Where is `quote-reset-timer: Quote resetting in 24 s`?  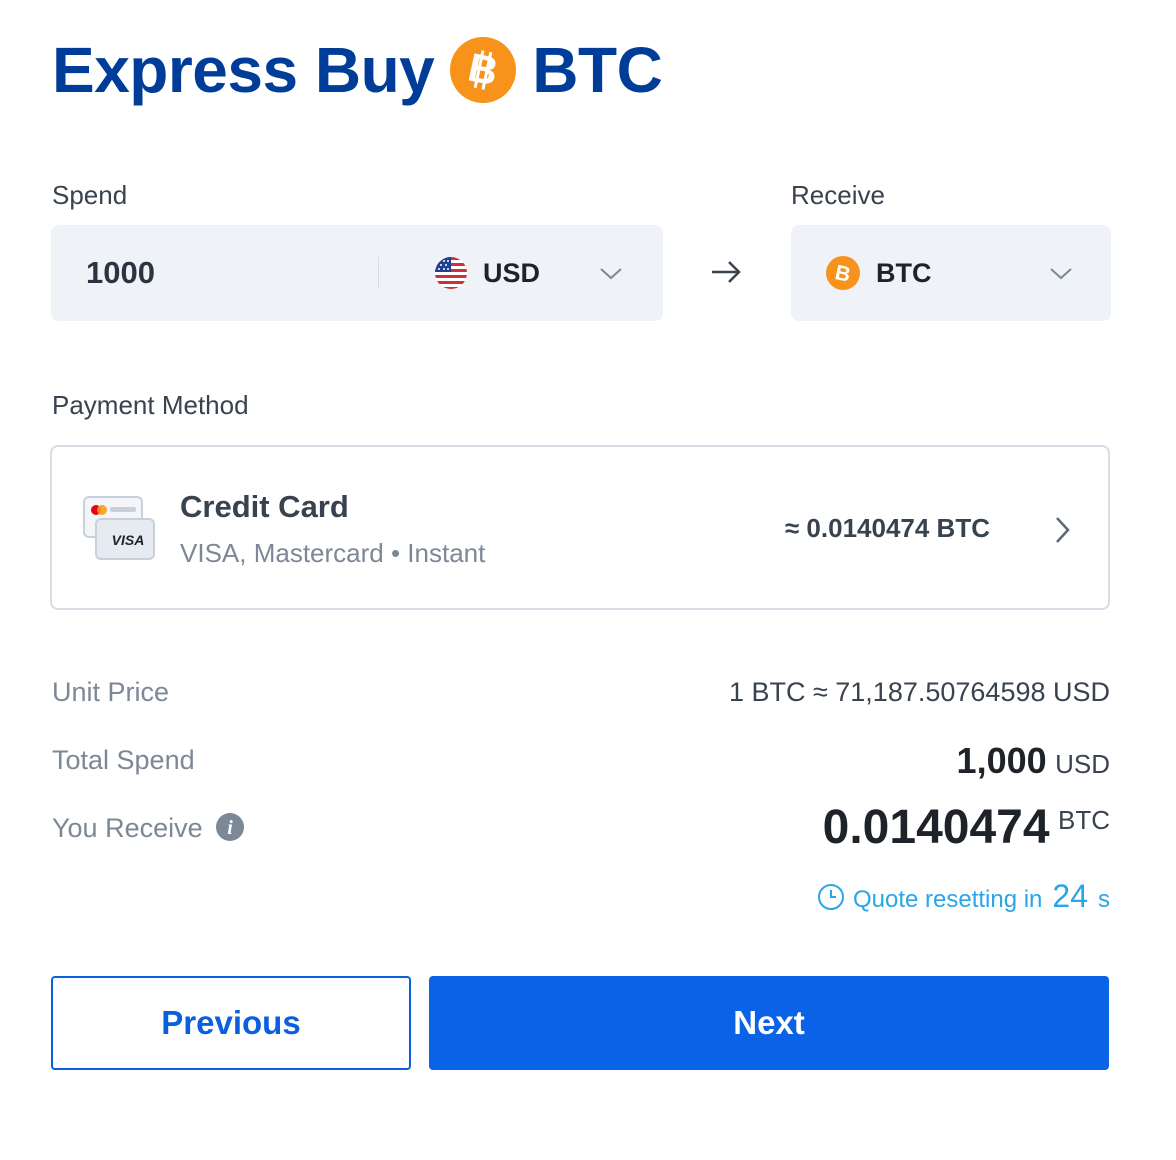
quote-reset-timer: Quote resetting in 24 s is located at coordinates (963, 896).